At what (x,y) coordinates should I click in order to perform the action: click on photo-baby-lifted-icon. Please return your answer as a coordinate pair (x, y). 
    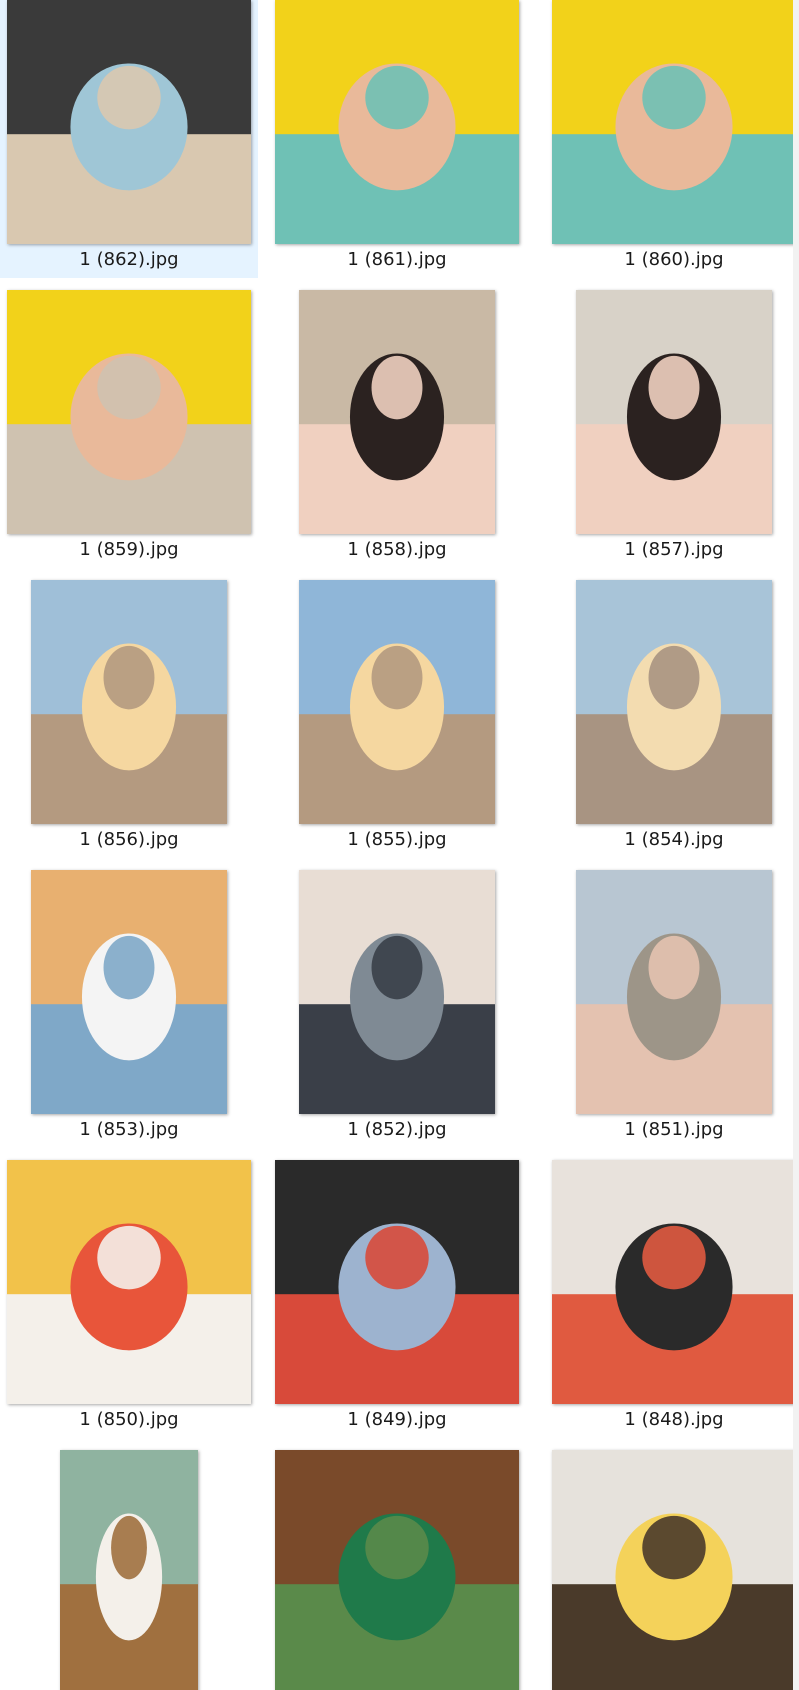
    Looking at the image, I should click on (674, 1570).